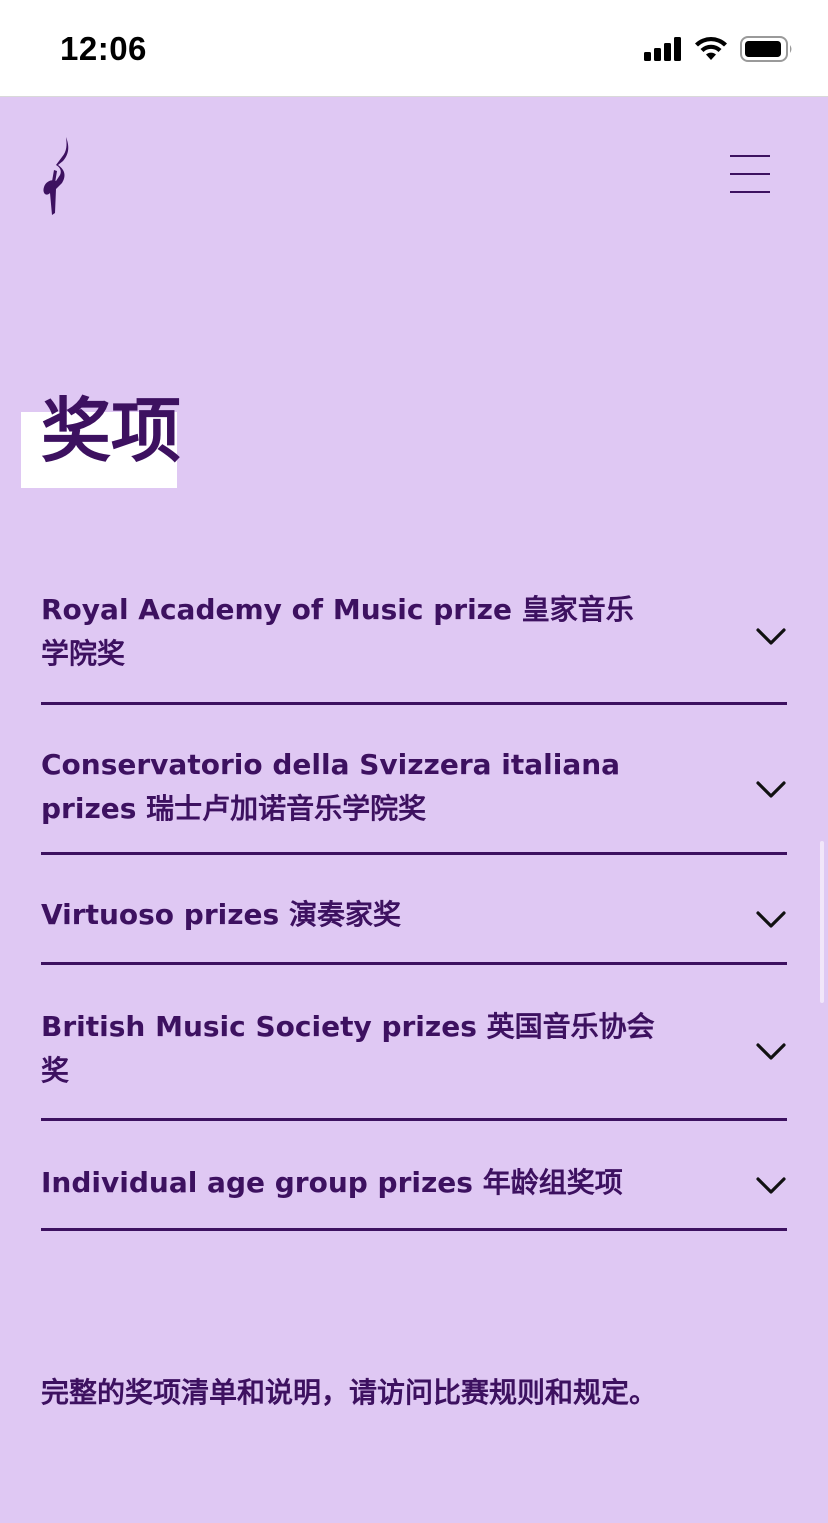 The height and width of the screenshot is (1523, 828). What do you see at coordinates (822, 922) in the screenshot?
I see `scrollbar-thumb` at bounding box center [822, 922].